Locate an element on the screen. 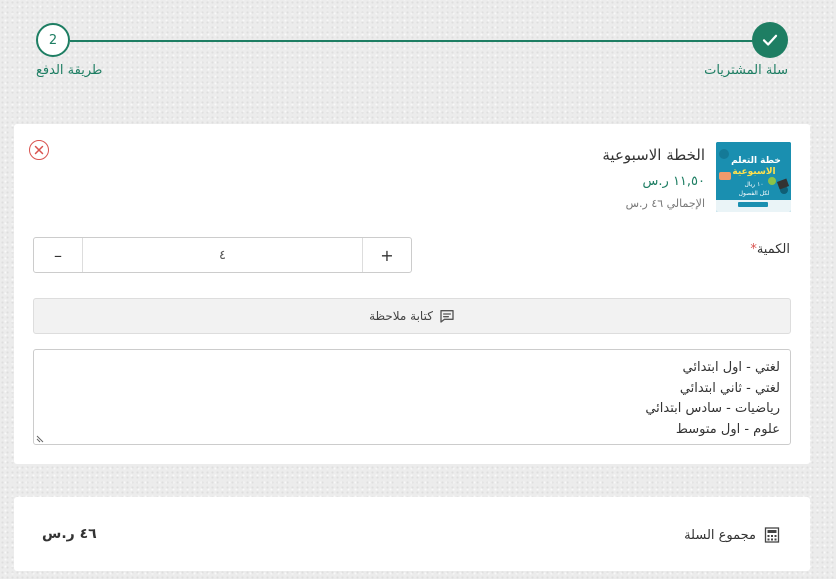  check-icon is located at coordinates (770, 40).